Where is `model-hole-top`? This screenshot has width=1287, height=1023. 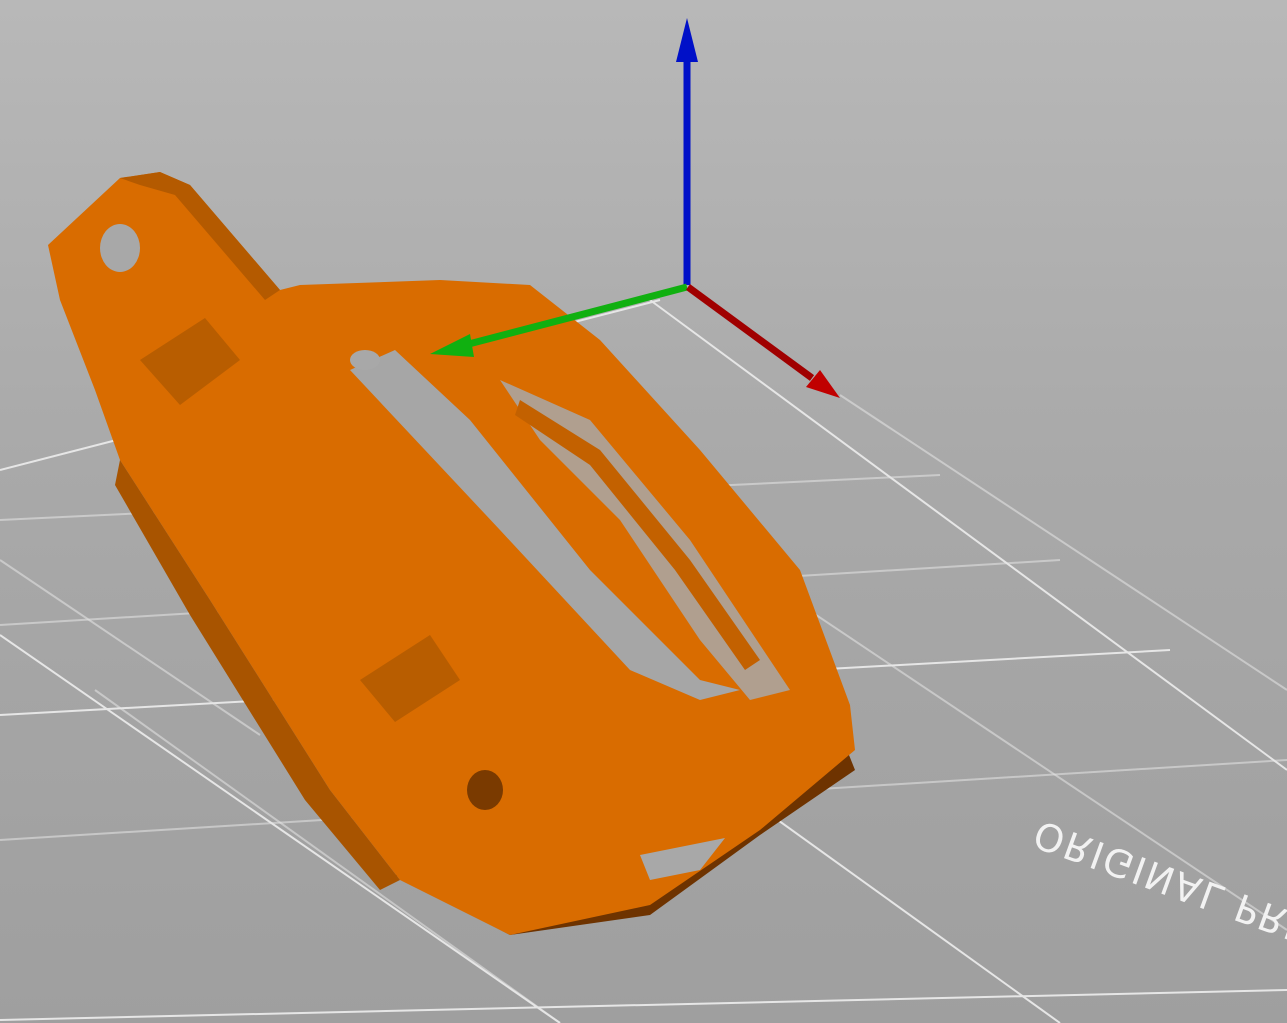
model-hole-top is located at coordinates (120, 248).